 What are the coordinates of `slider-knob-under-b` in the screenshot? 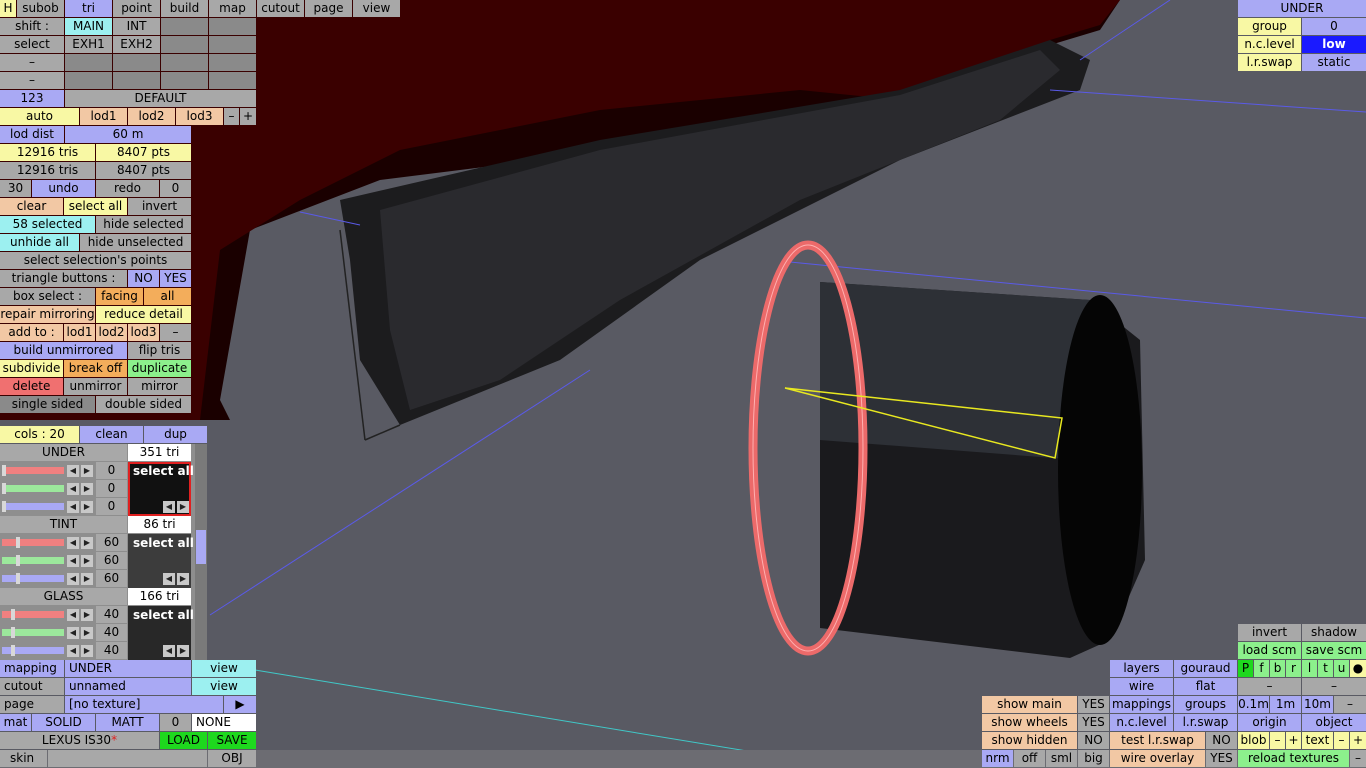 It's located at (4, 506).